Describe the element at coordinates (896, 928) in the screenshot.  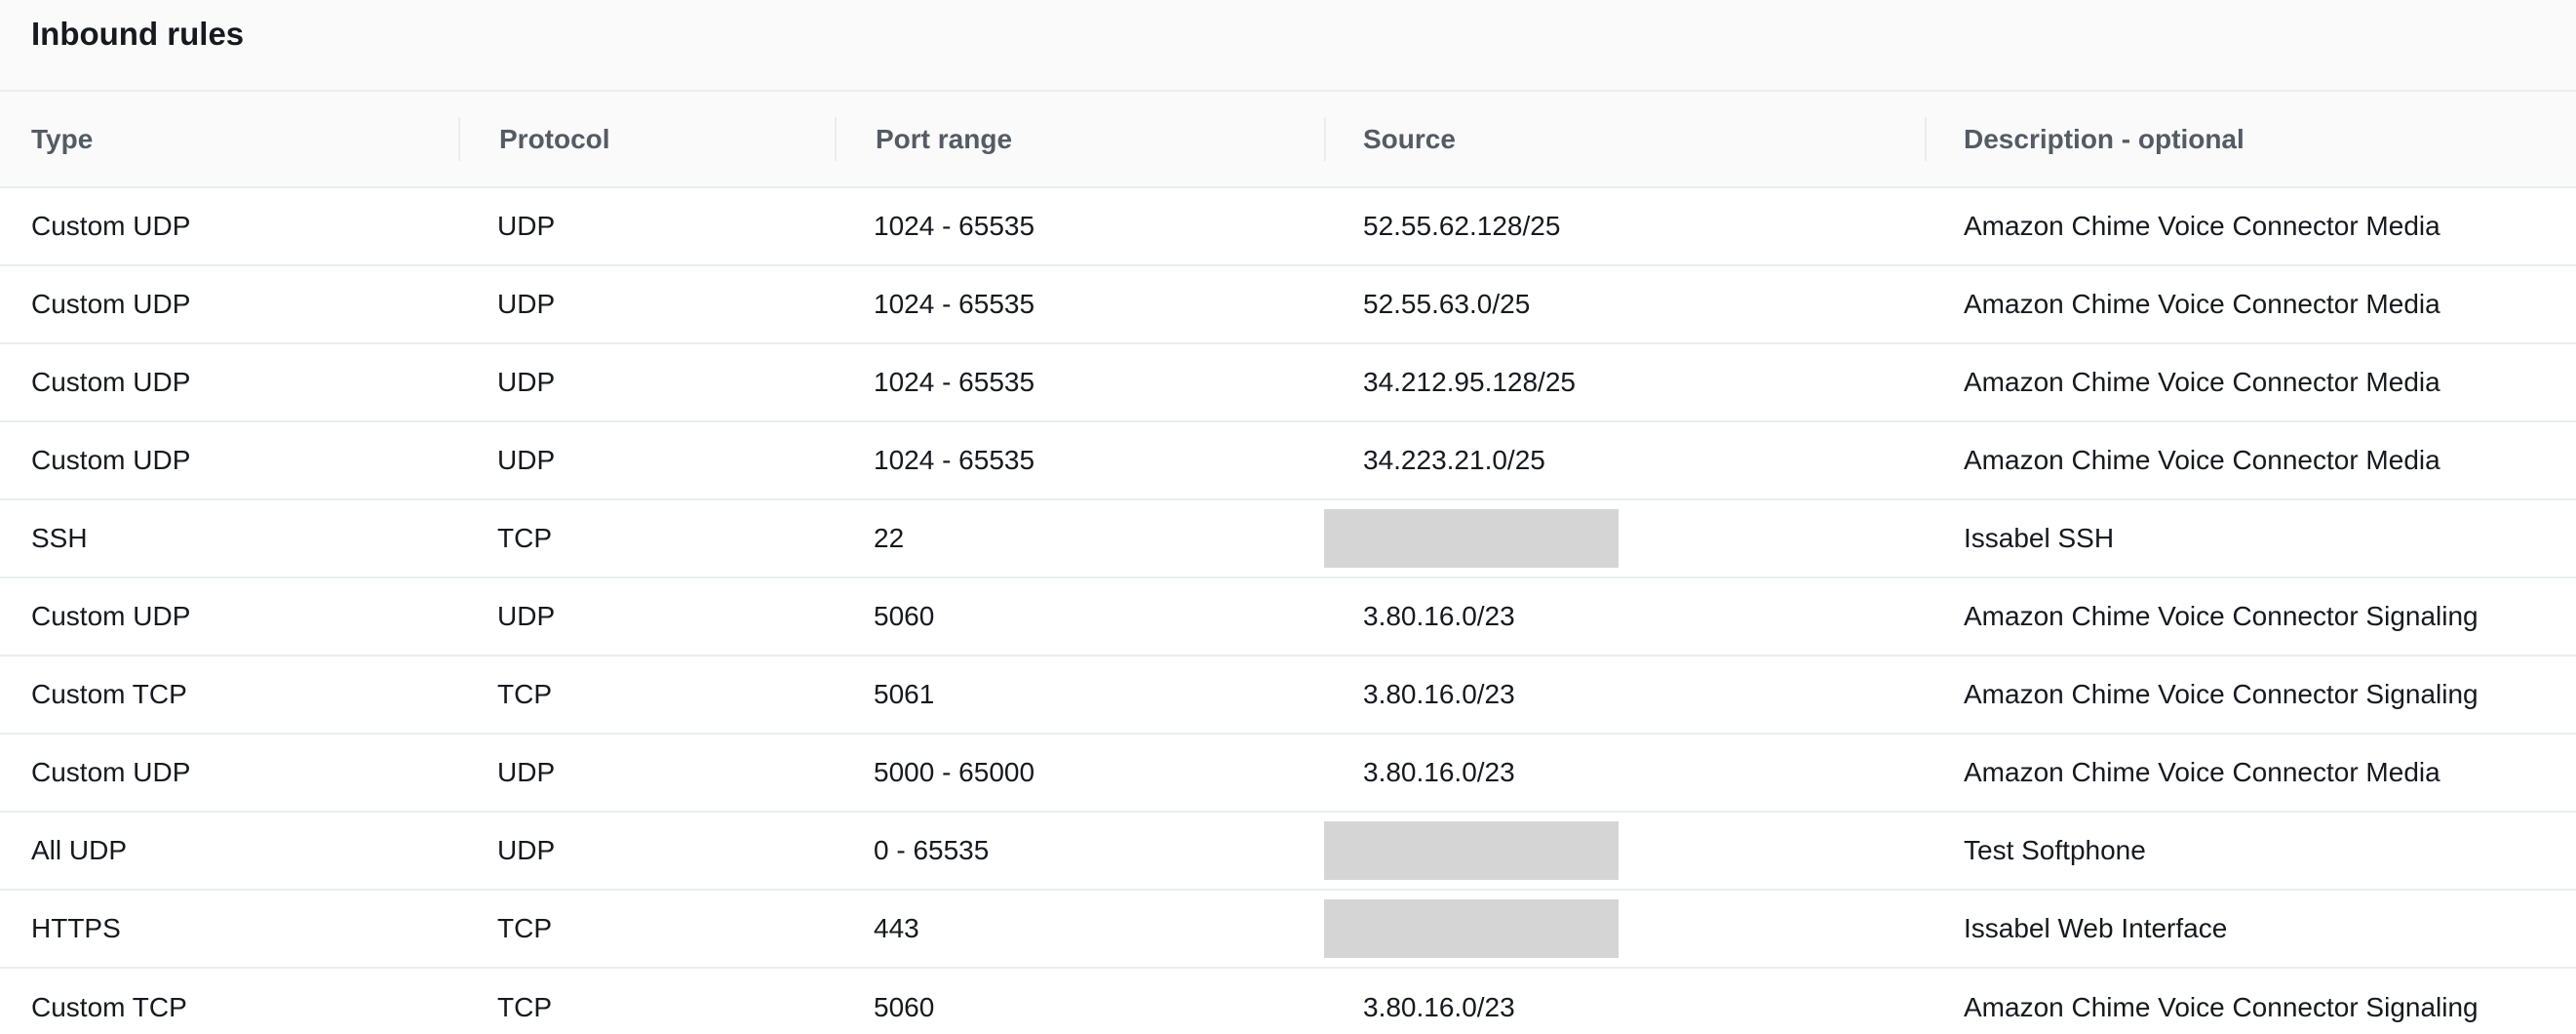
I see `cell-port-range: 443` at that location.